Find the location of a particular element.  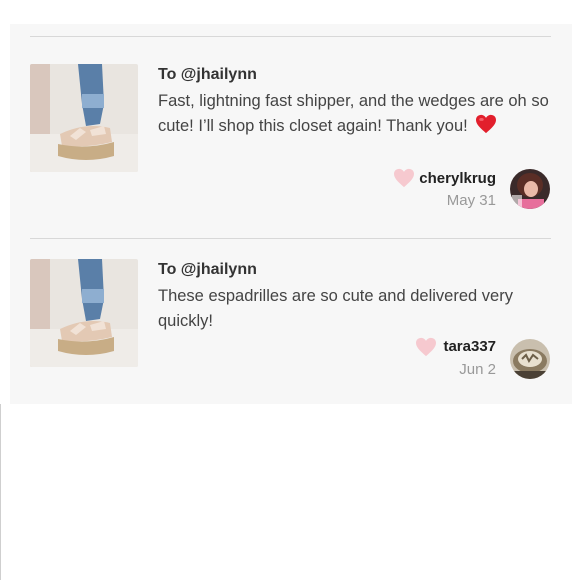

review-date: May 31 is located at coordinates (471, 200).